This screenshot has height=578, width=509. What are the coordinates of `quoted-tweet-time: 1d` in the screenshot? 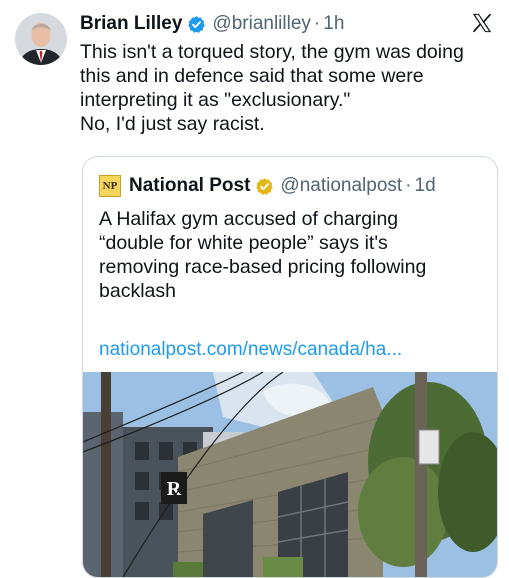 It's located at (425, 186).